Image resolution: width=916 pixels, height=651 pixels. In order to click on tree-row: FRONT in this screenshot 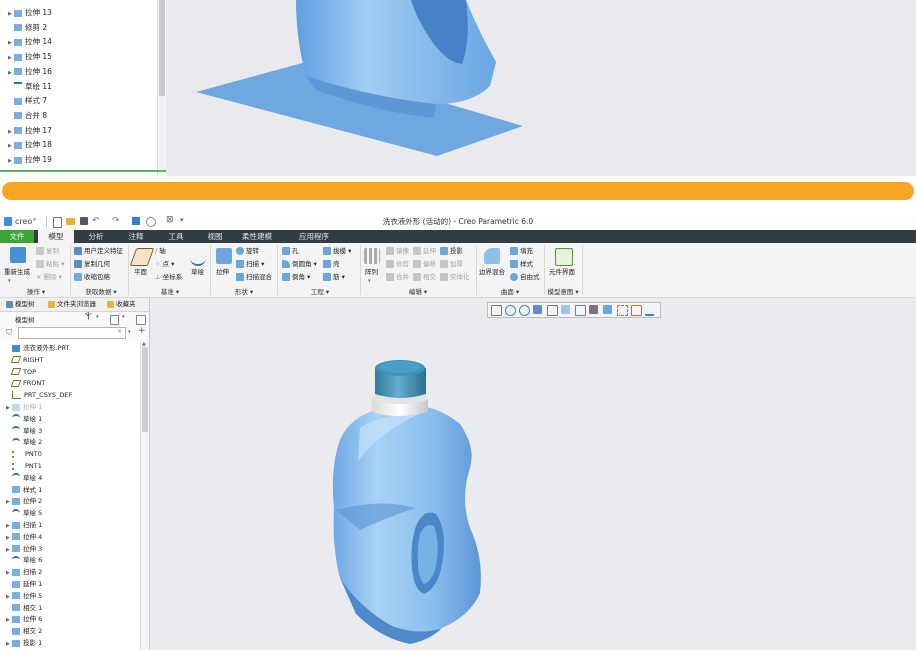, I will do `click(25, 384)`.